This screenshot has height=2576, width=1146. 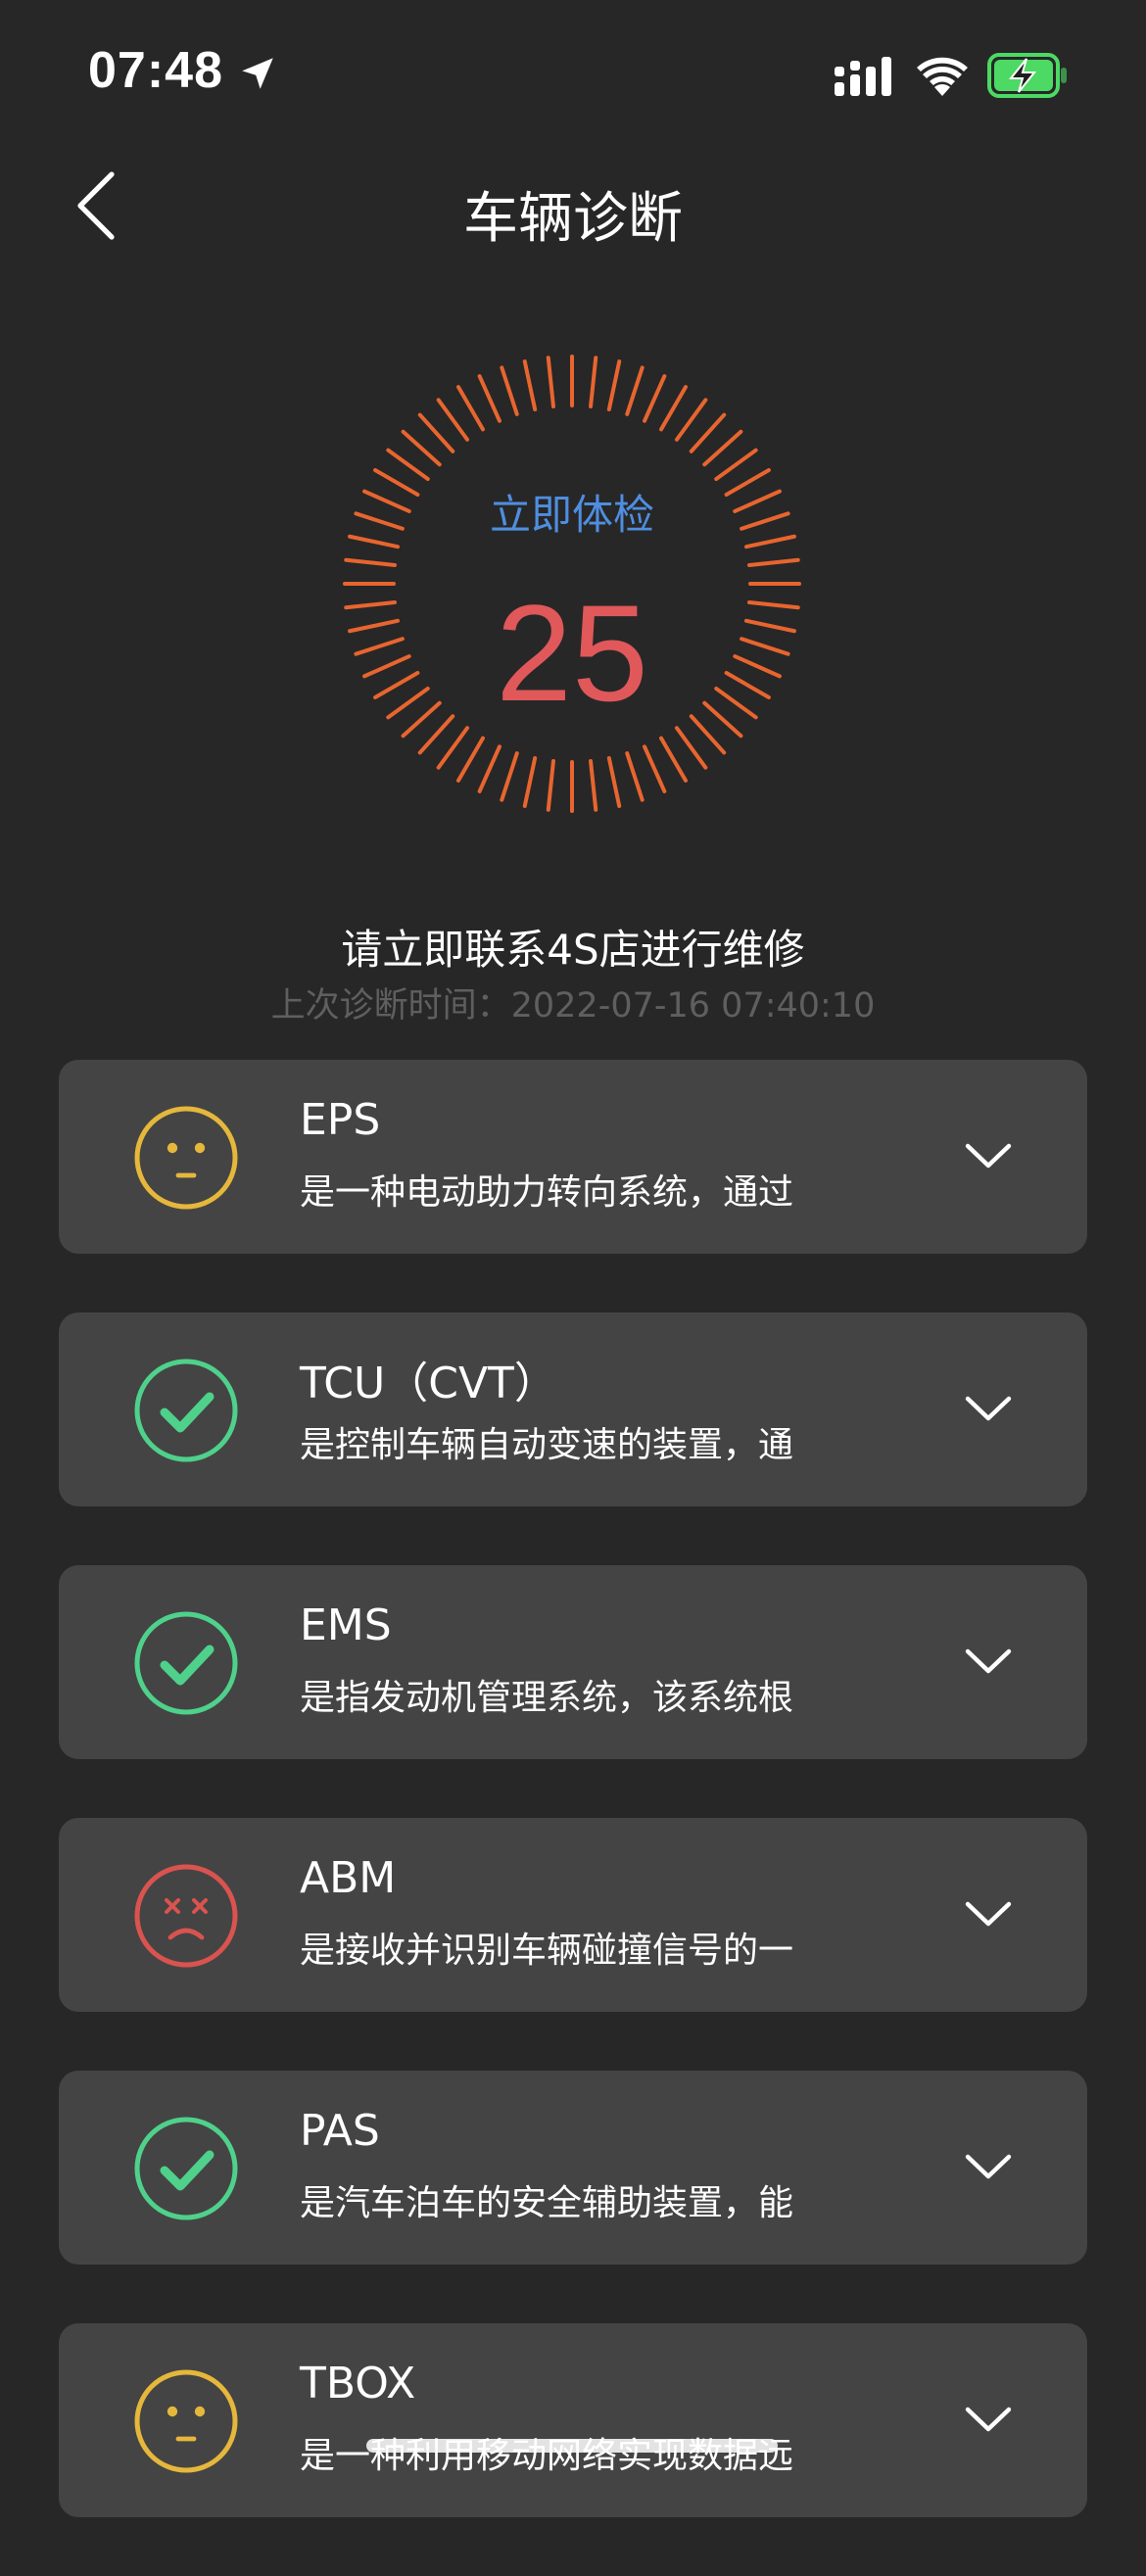 What do you see at coordinates (573, 73) in the screenshot?
I see `status-bar: 07:48` at bounding box center [573, 73].